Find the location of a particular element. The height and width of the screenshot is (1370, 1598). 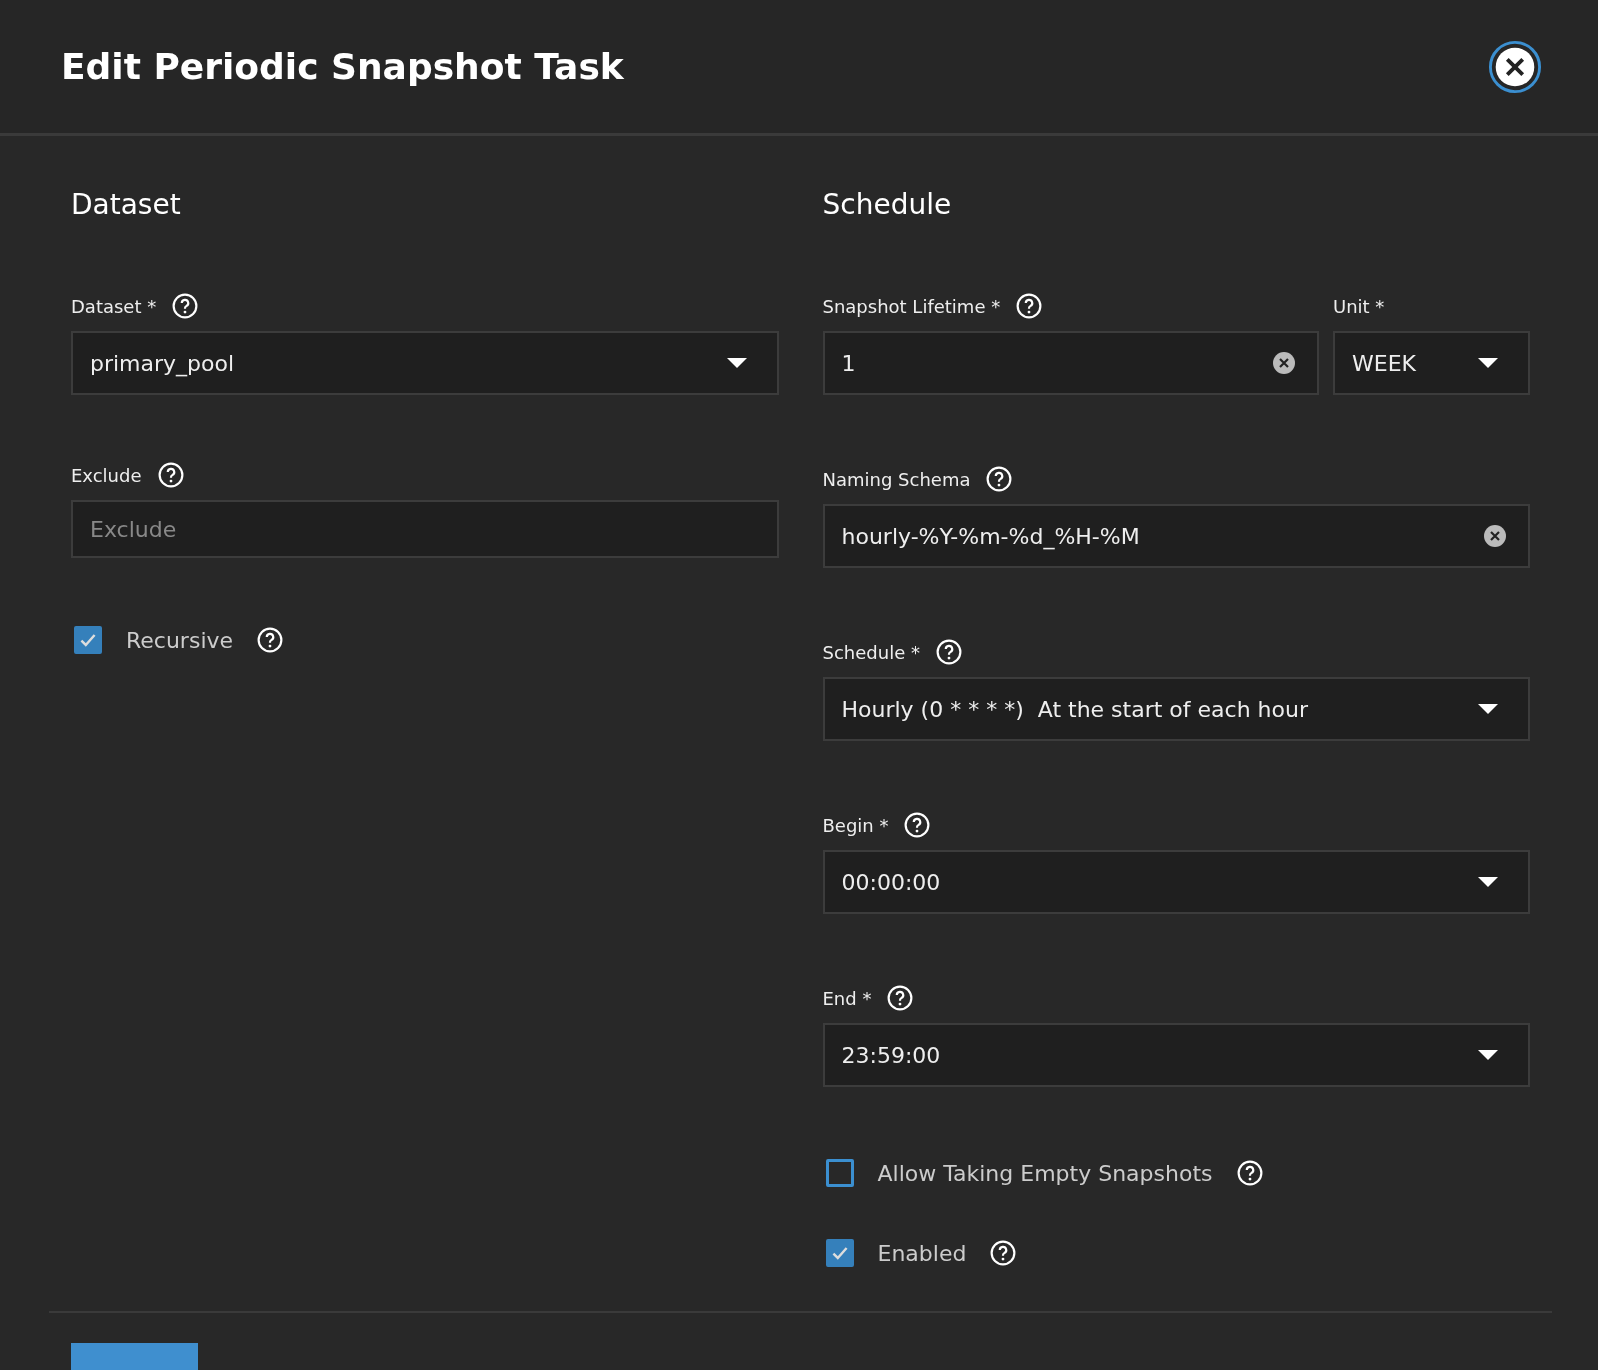

section-heading: Schedule is located at coordinates (887, 205).